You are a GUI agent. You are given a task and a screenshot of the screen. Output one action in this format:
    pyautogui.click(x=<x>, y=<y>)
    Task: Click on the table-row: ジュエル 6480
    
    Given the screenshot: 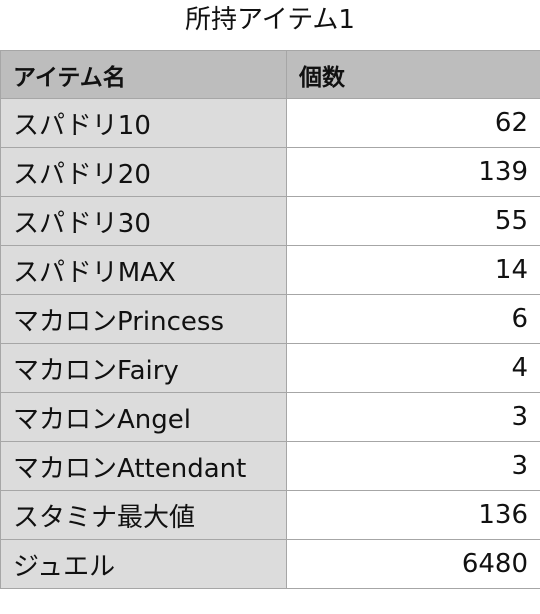 What is the action you would take?
    pyautogui.click(x=270, y=564)
    